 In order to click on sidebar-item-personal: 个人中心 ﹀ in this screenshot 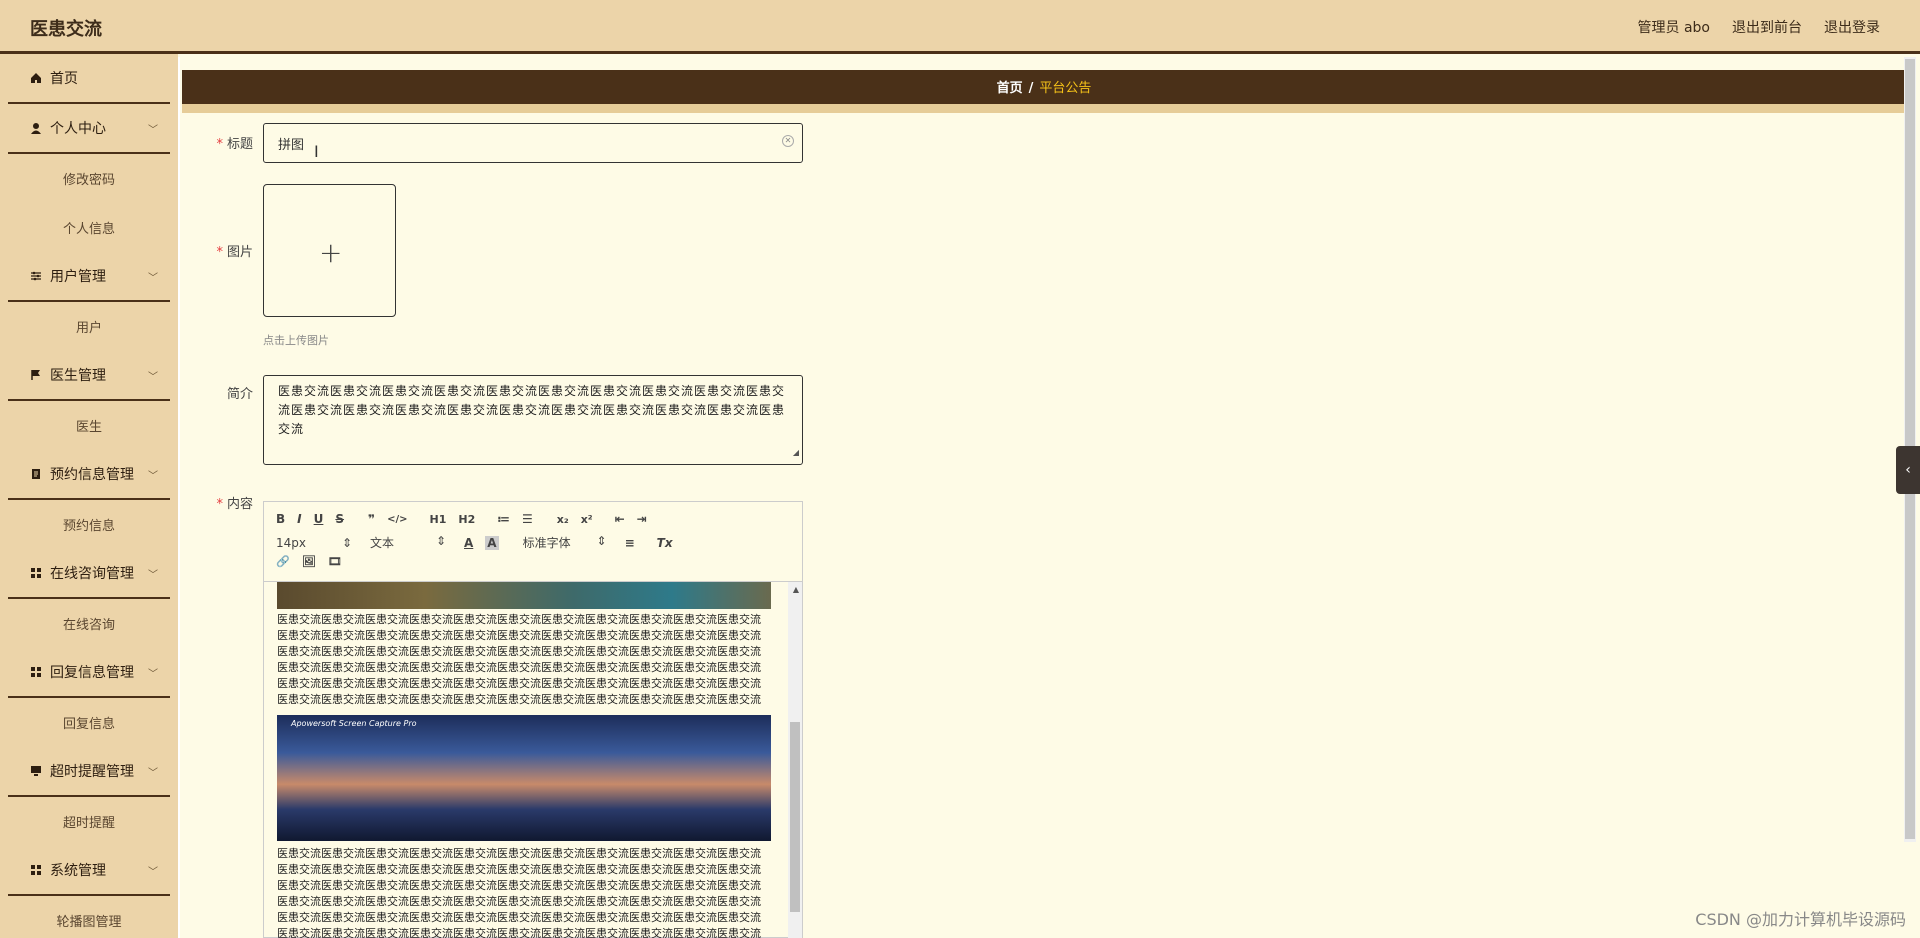, I will do `click(89, 129)`.